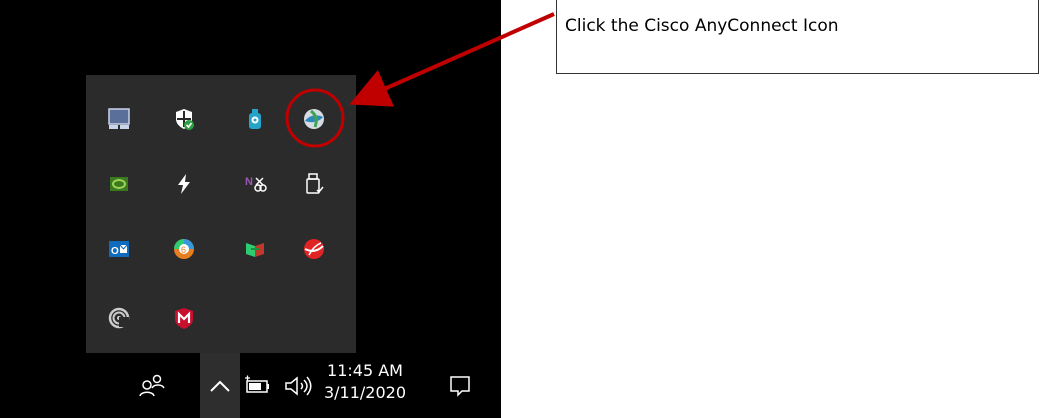  What do you see at coordinates (315, 118) in the screenshot?
I see `highlight-circle` at bounding box center [315, 118].